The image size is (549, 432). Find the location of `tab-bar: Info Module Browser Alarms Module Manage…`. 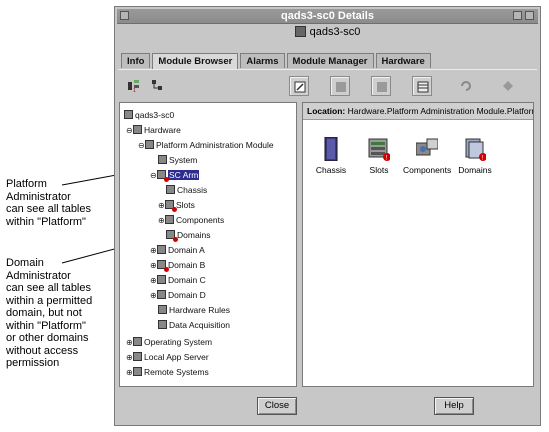

tab-bar: Info Module Browser Alarms Module Manage… is located at coordinates (276, 61).